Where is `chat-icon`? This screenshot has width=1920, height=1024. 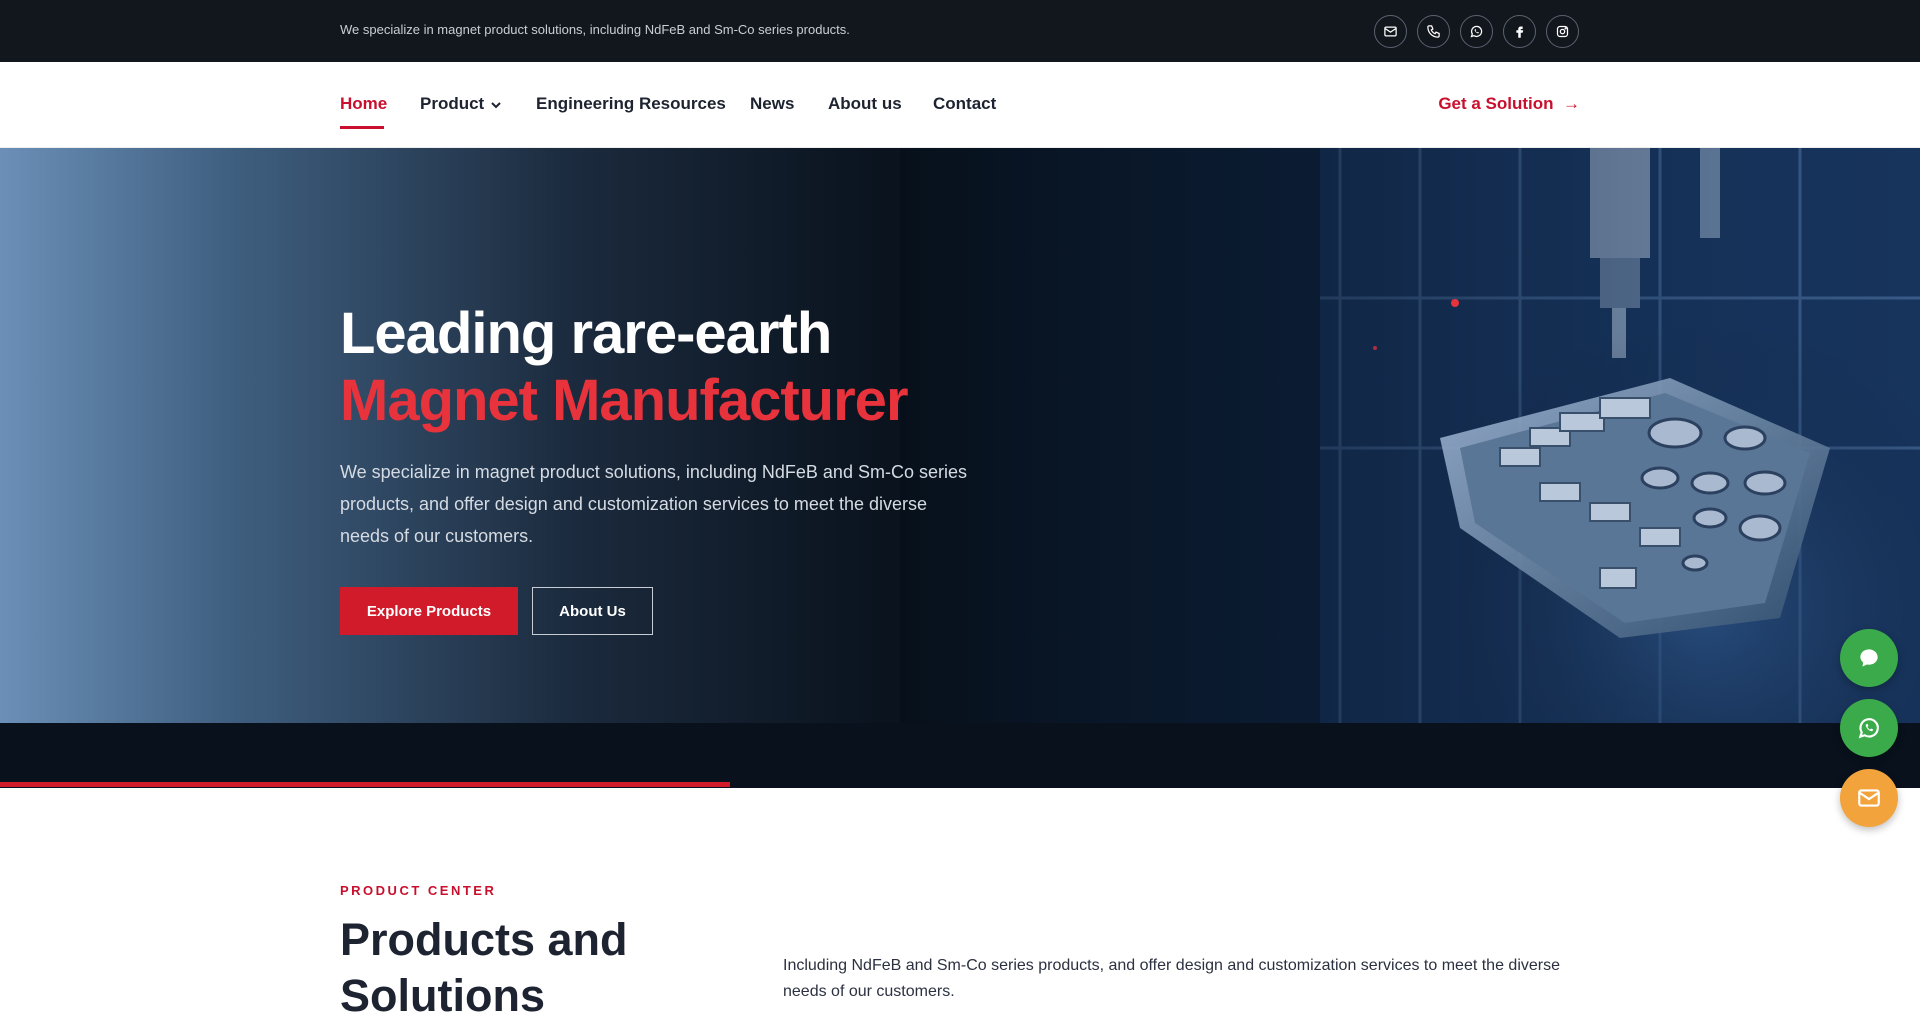
chat-icon is located at coordinates (1869, 658).